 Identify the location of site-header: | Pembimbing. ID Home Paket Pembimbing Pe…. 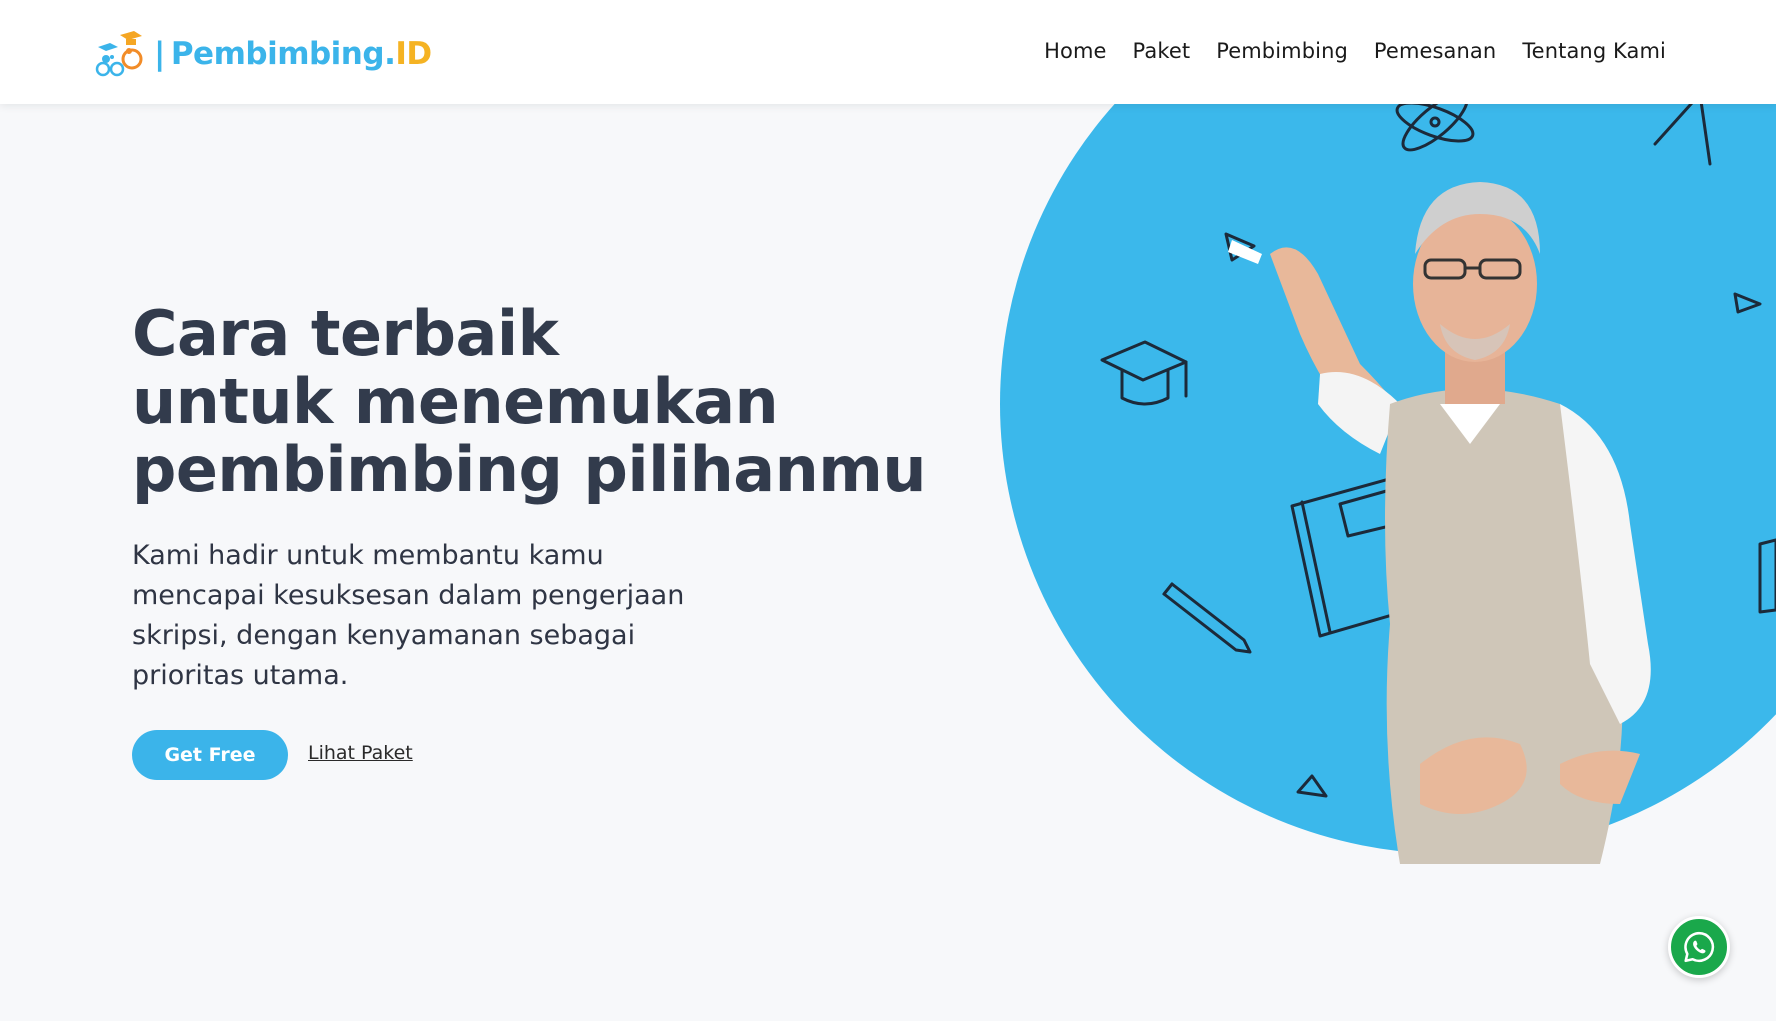
(888, 52).